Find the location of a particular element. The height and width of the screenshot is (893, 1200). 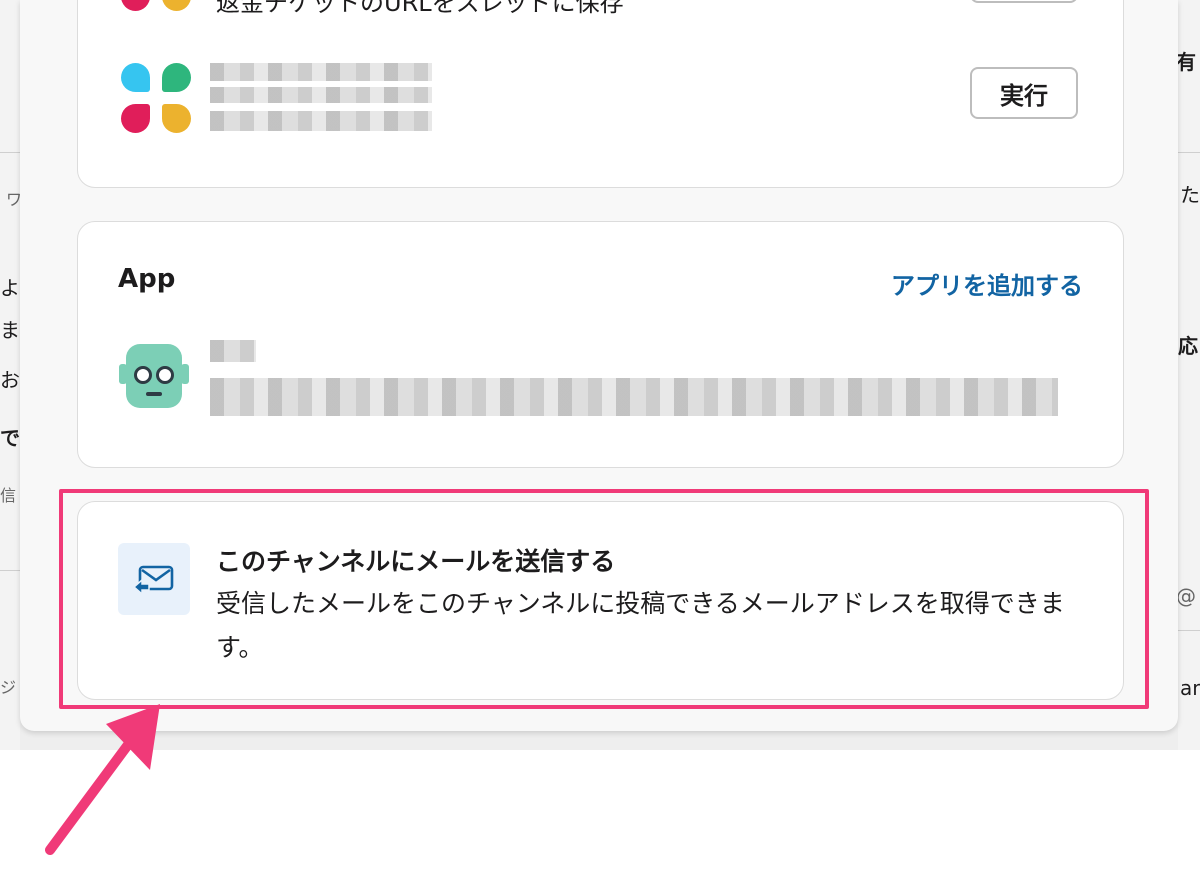

bg-text-fragment: ジ is located at coordinates (8, 687).